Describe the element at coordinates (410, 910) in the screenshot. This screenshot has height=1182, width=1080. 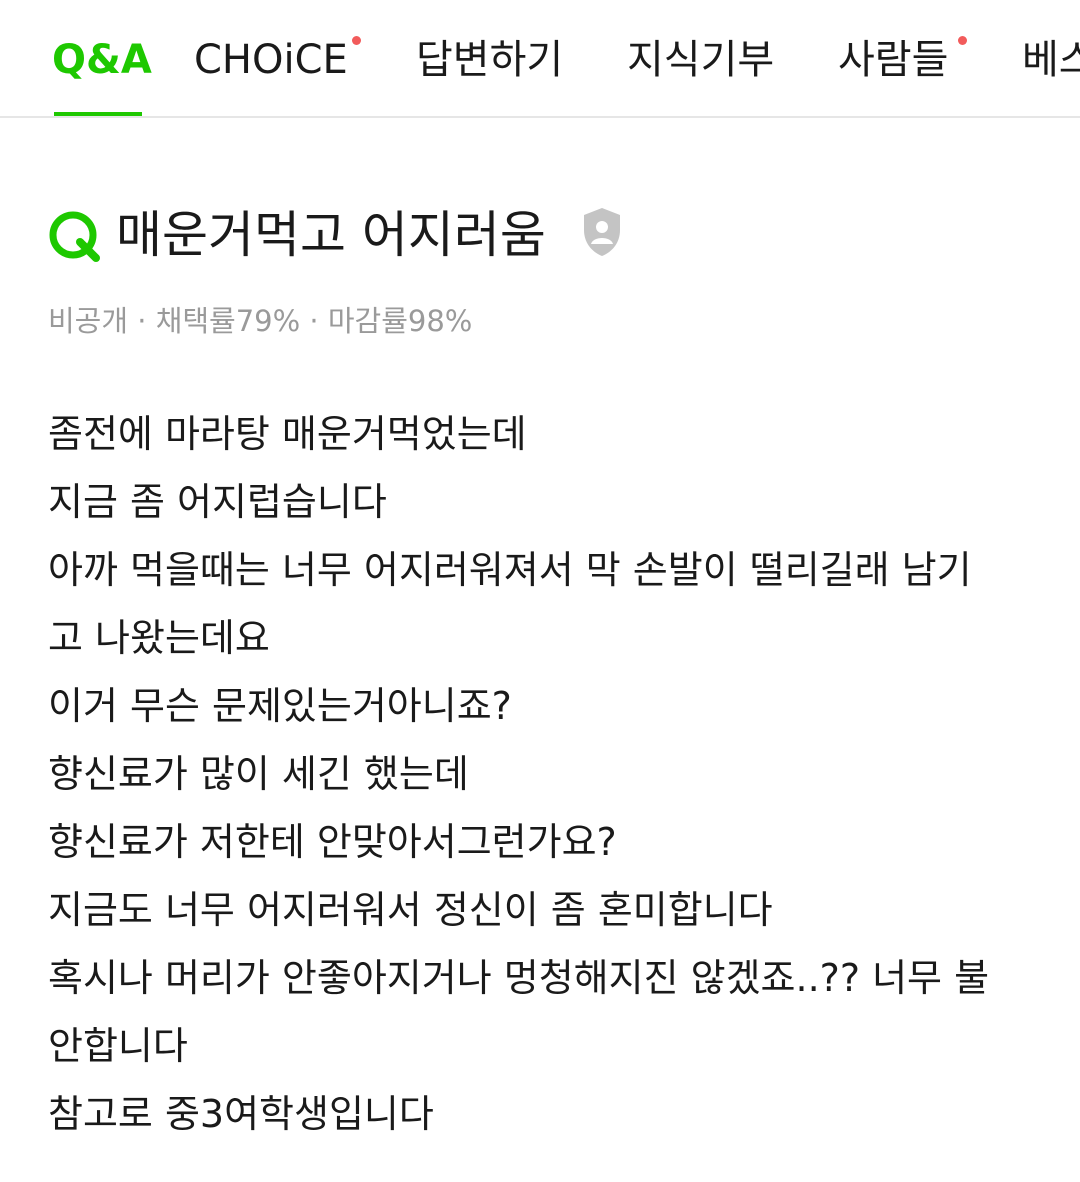
I see `body-line: 지금도 너무 어지러워서 정신이 좀 혼미합니다` at that location.